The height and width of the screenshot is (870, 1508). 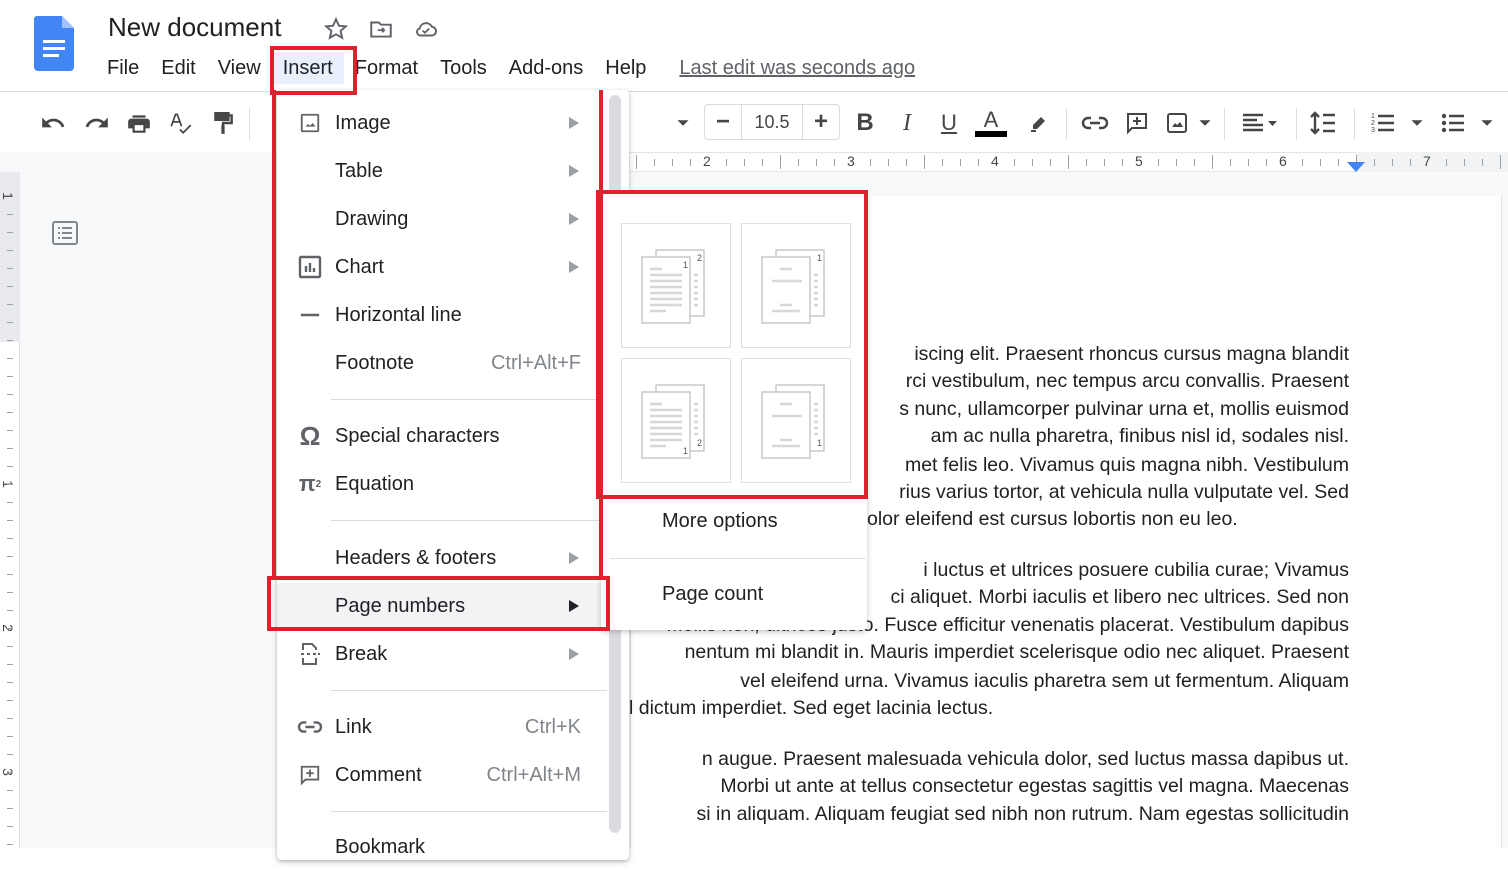 What do you see at coordinates (865, 123) in the screenshot?
I see `bold-icon: B` at bounding box center [865, 123].